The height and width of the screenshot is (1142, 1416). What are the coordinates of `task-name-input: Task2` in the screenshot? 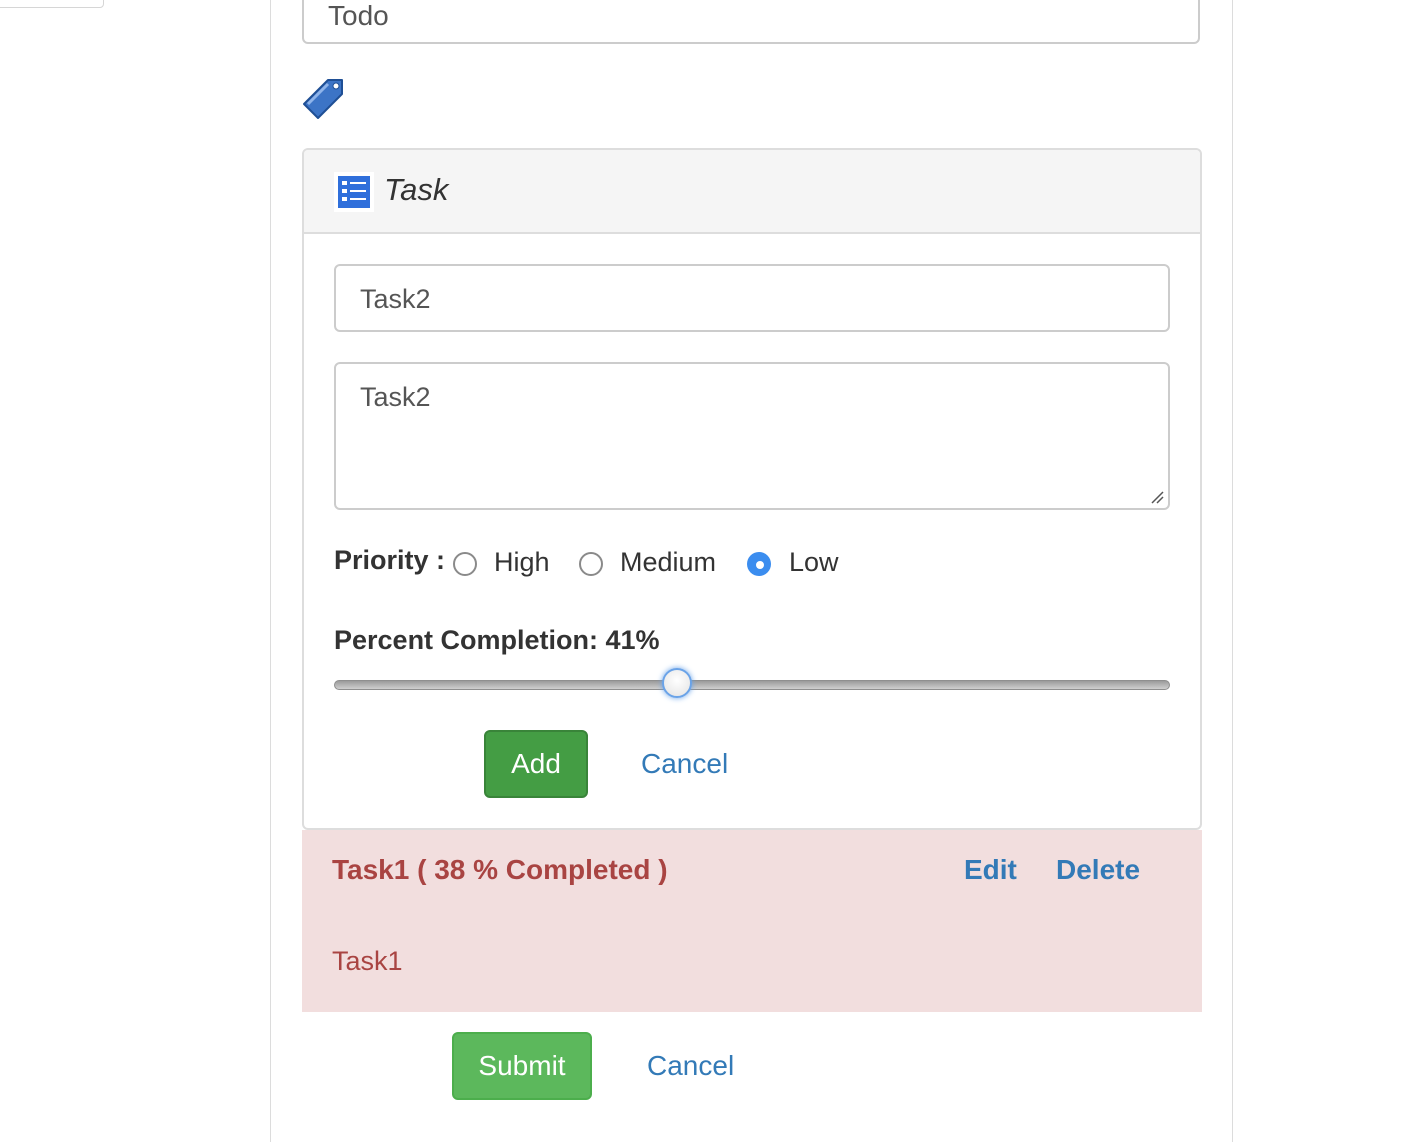 It's located at (752, 298).